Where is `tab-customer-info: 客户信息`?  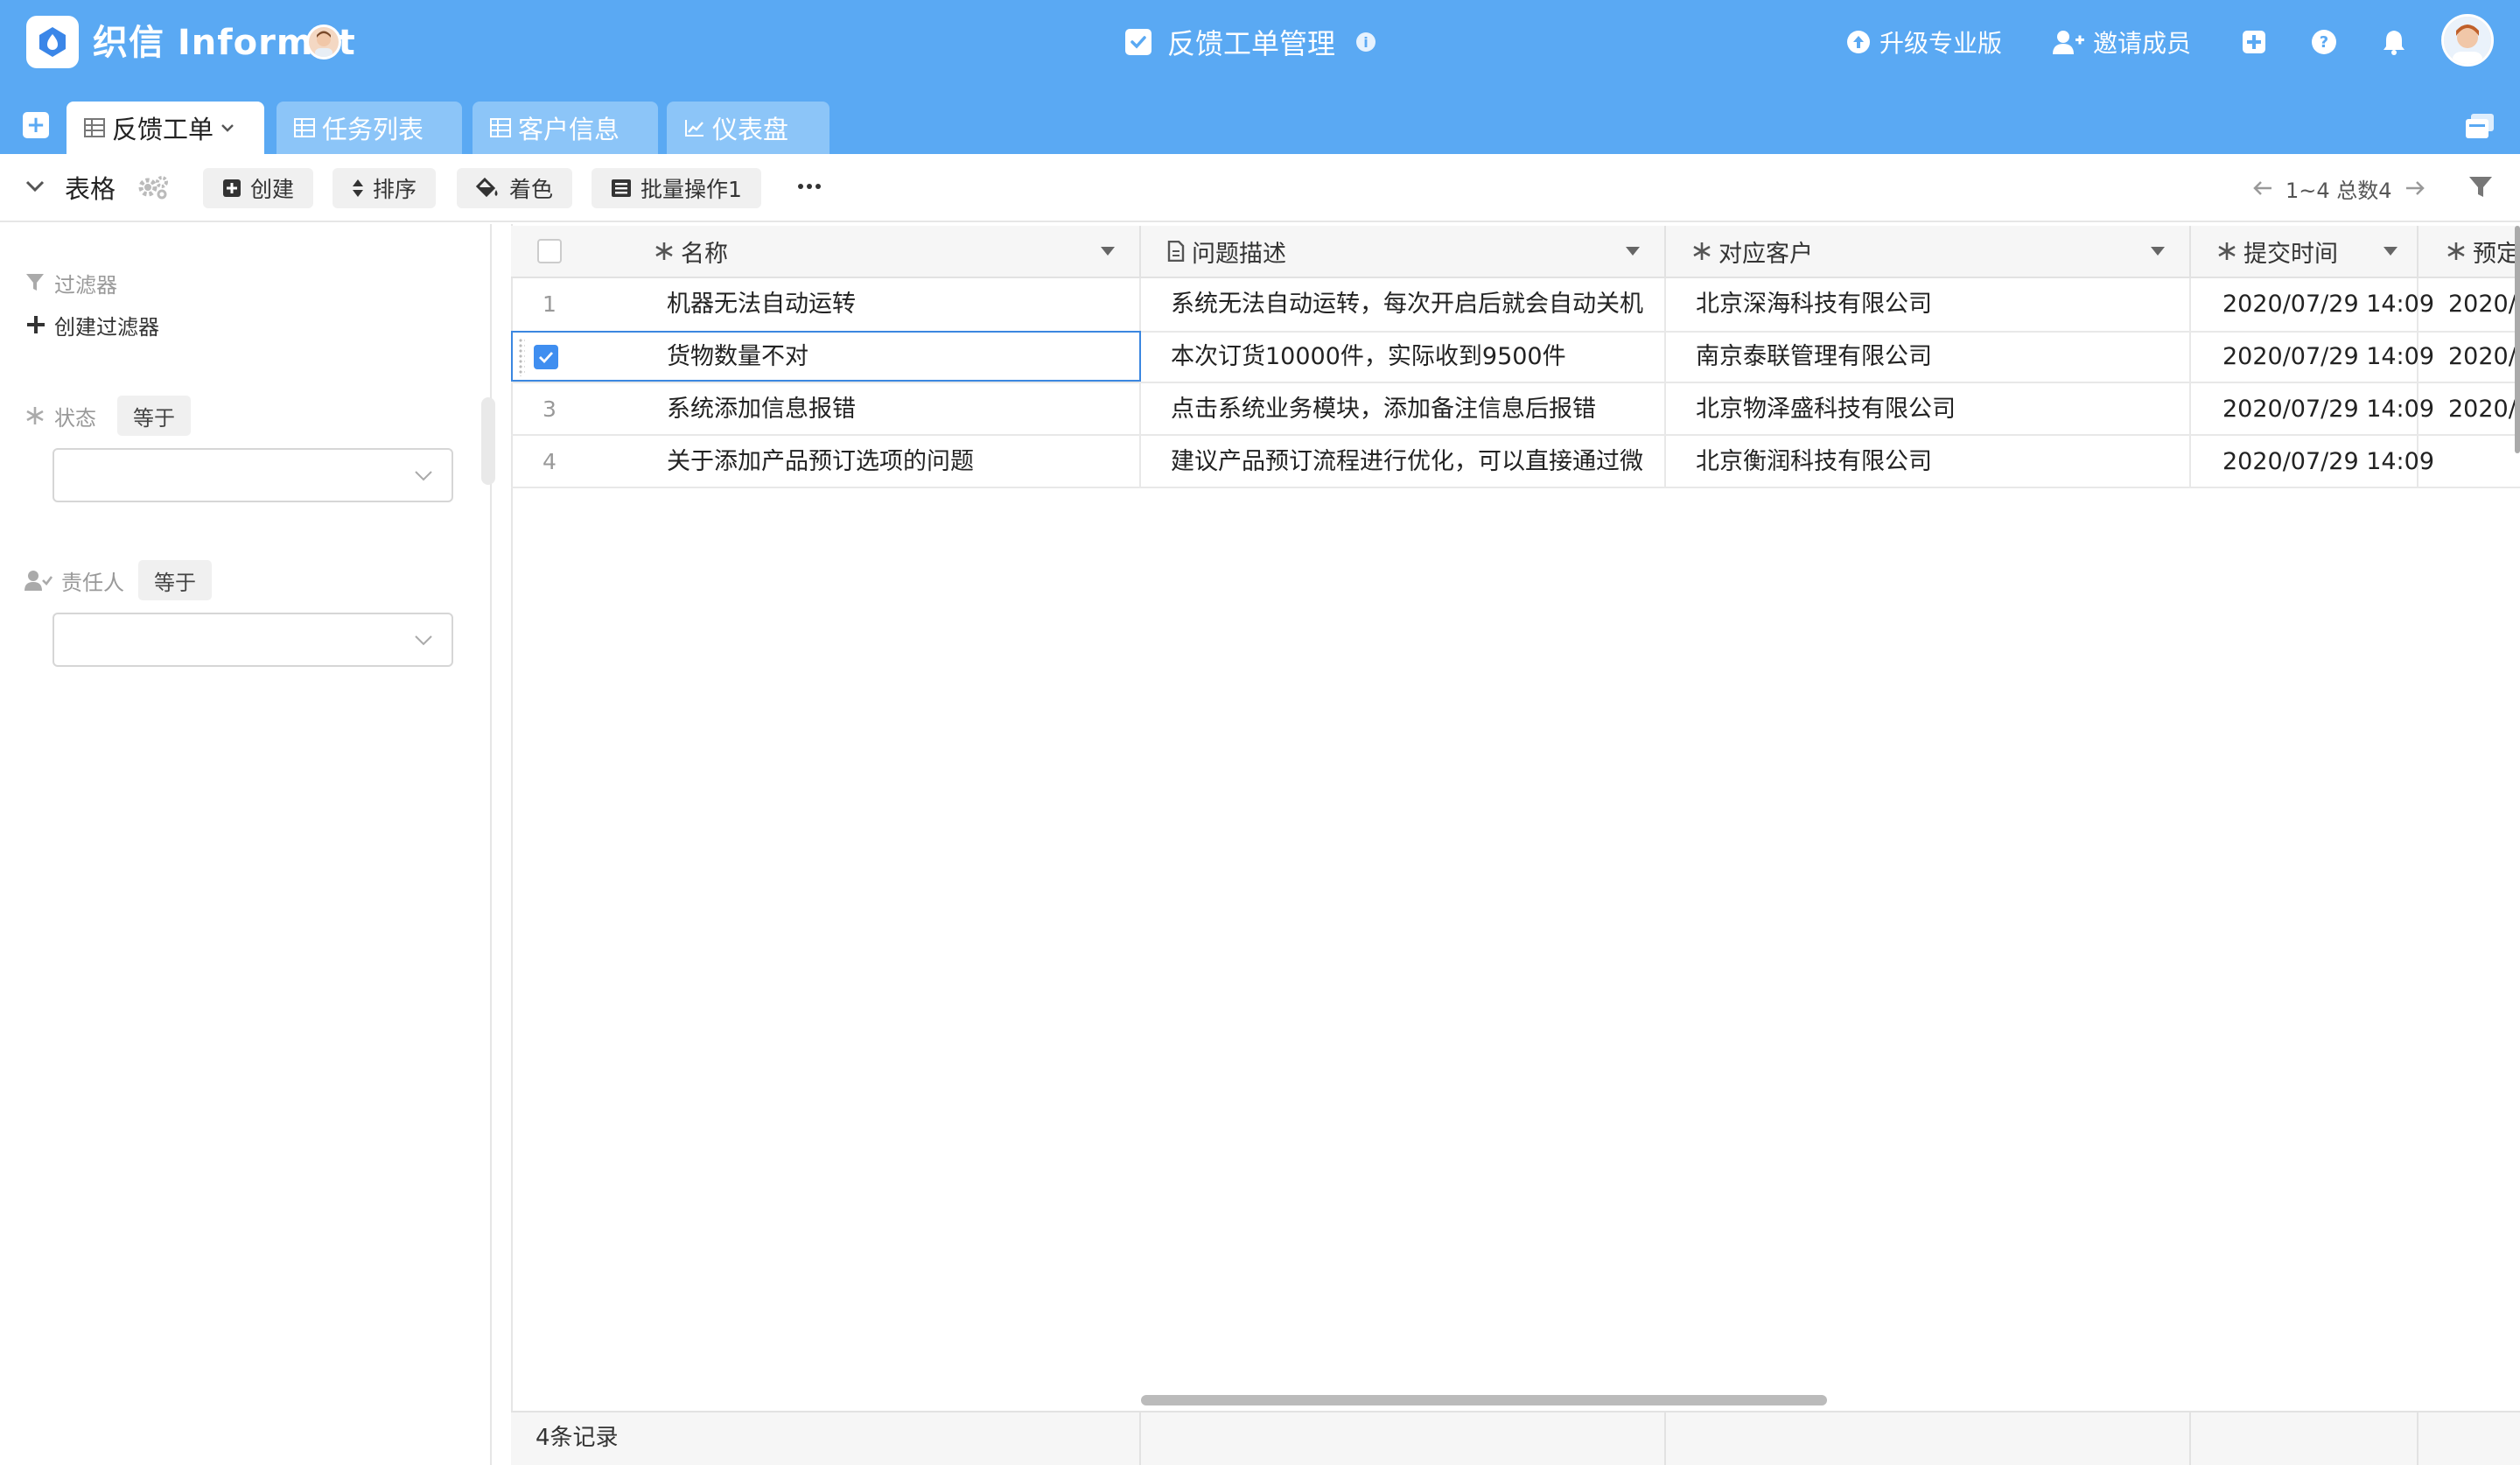
tab-customer-info: 客户信息 is located at coordinates (565, 128).